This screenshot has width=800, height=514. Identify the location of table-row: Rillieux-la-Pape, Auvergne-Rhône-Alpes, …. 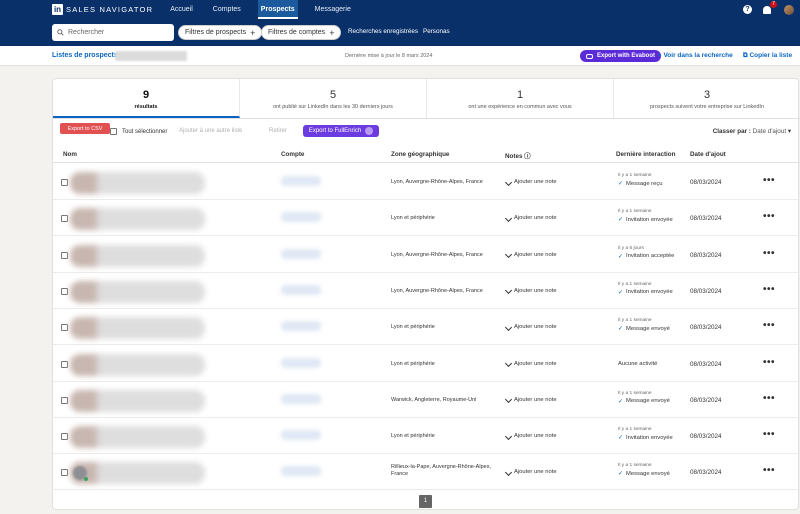
(426, 472).